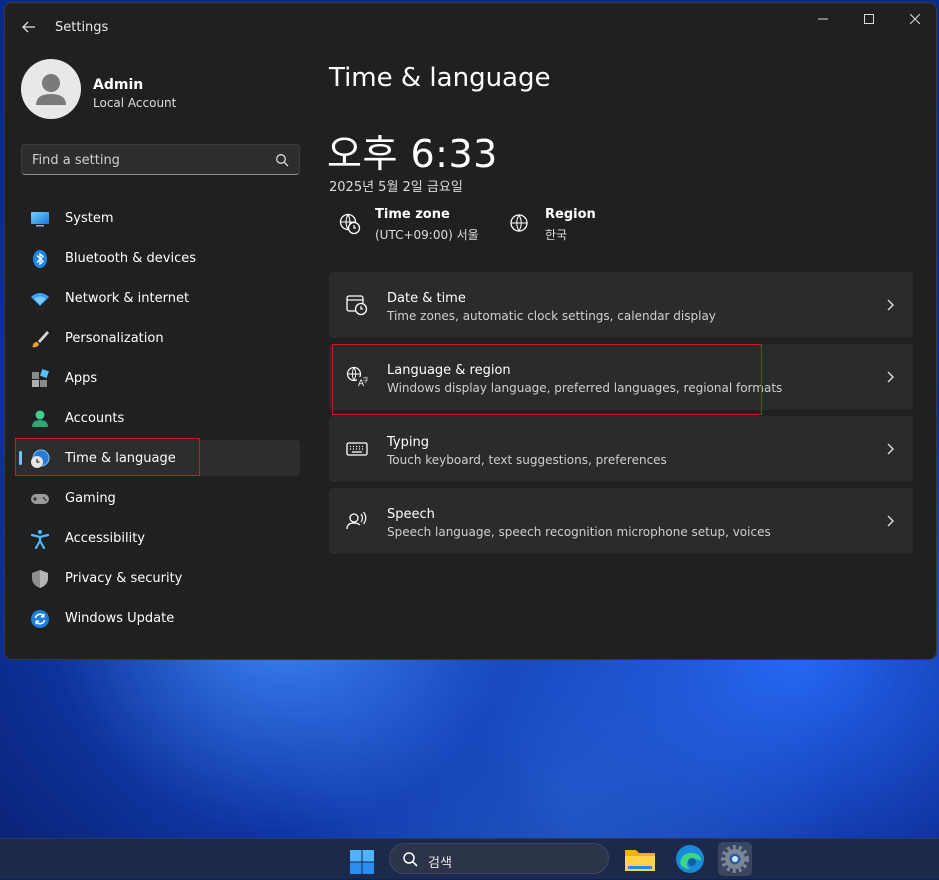  What do you see at coordinates (95, 418) in the screenshot?
I see `sidebar-item-label: Accounts` at bounding box center [95, 418].